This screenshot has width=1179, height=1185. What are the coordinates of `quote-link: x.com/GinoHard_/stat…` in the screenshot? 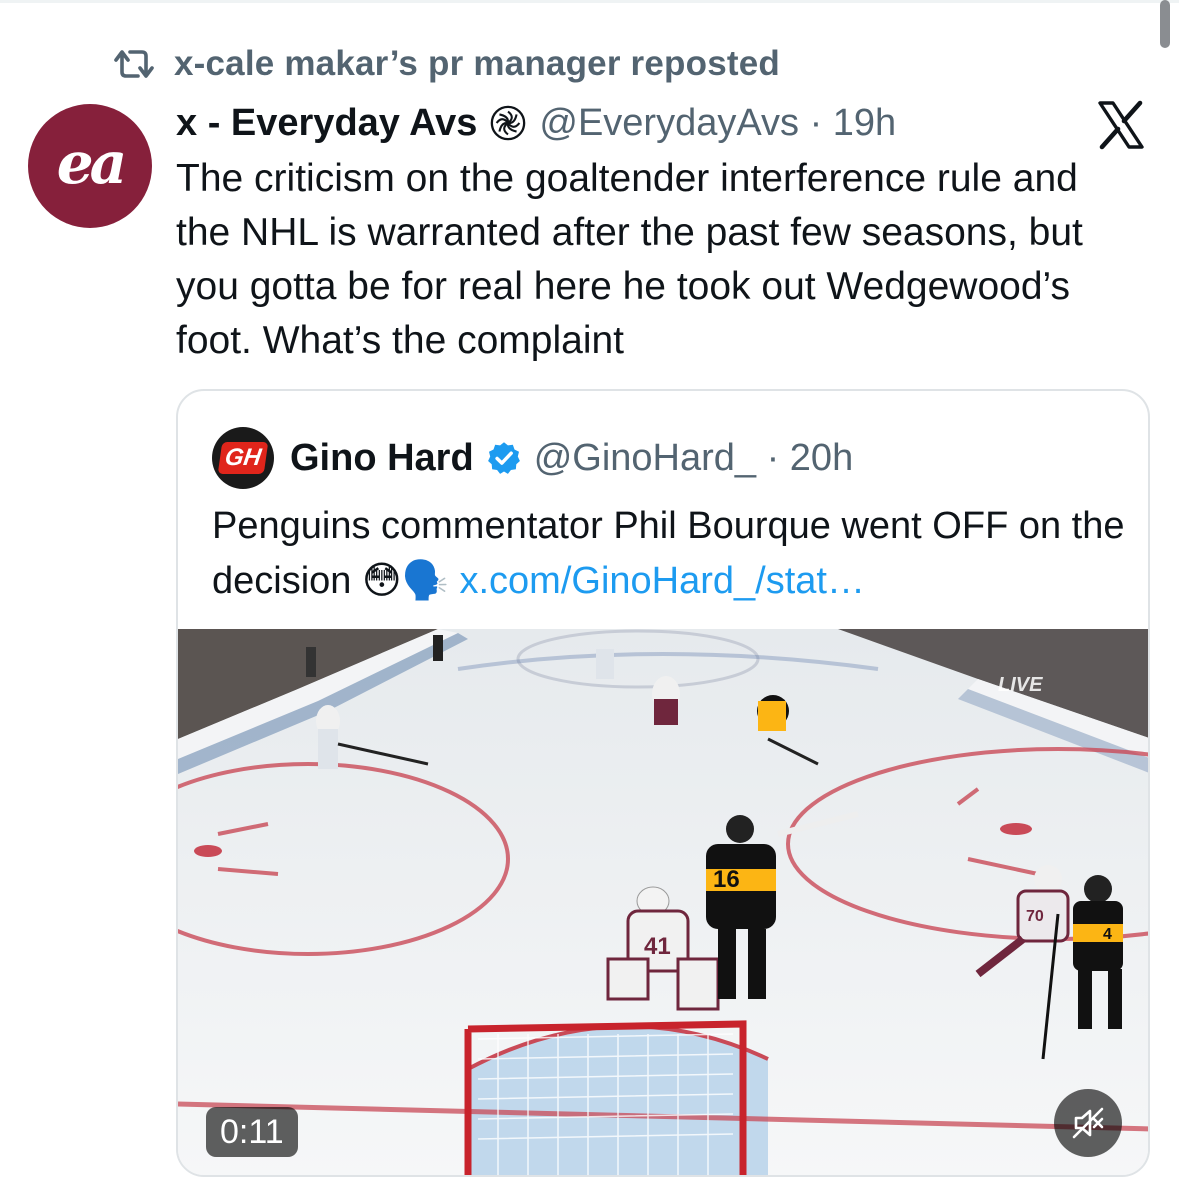 It's located at (661, 581).